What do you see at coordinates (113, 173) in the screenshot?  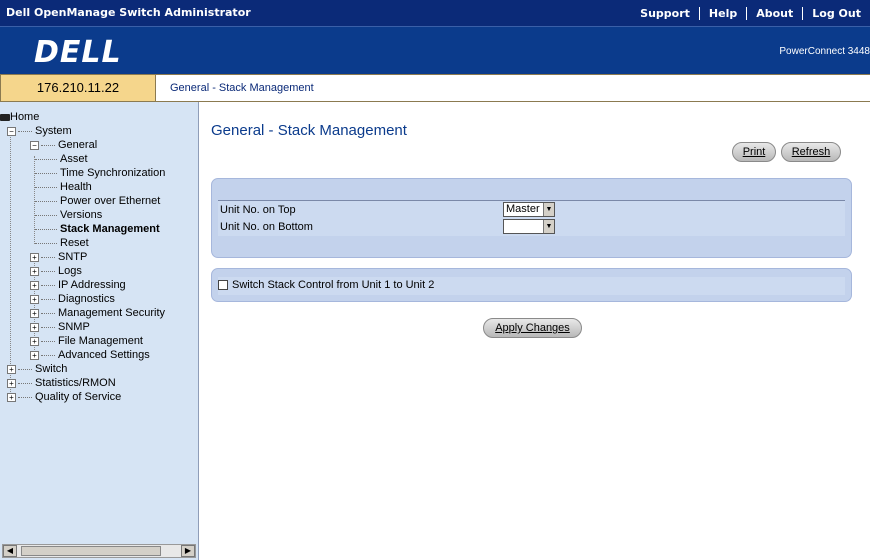 I see `tree-label: Time Synchronization` at bounding box center [113, 173].